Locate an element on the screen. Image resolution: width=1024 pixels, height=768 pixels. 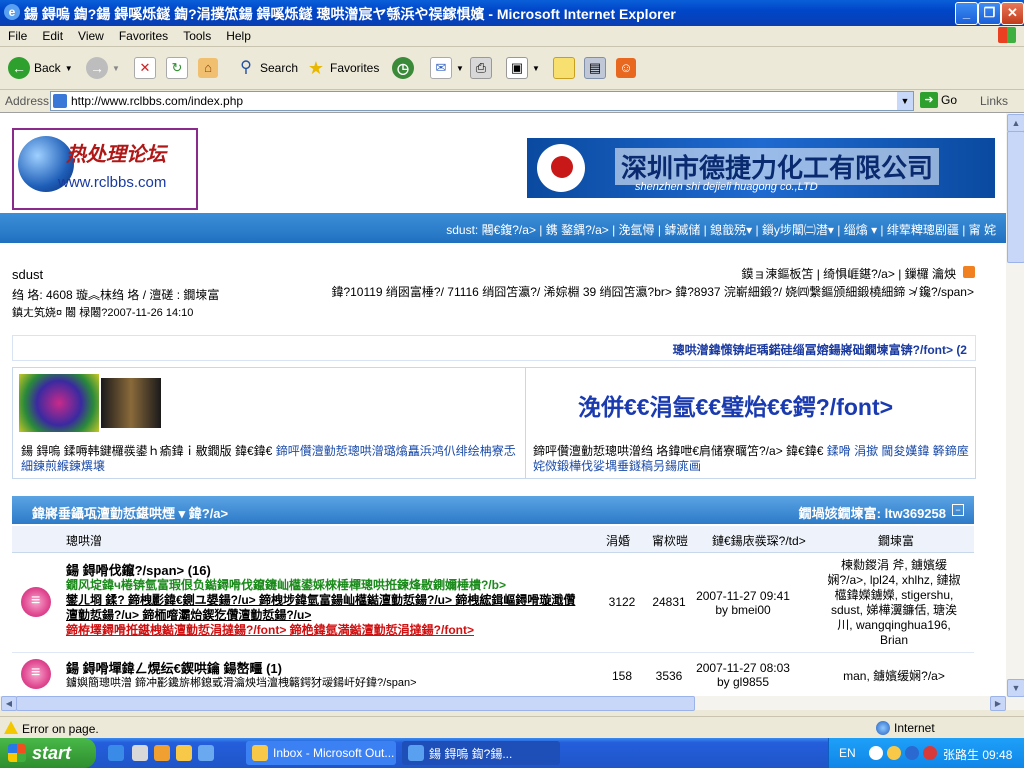
windows-logo-icon is located at coordinates (17, 753).